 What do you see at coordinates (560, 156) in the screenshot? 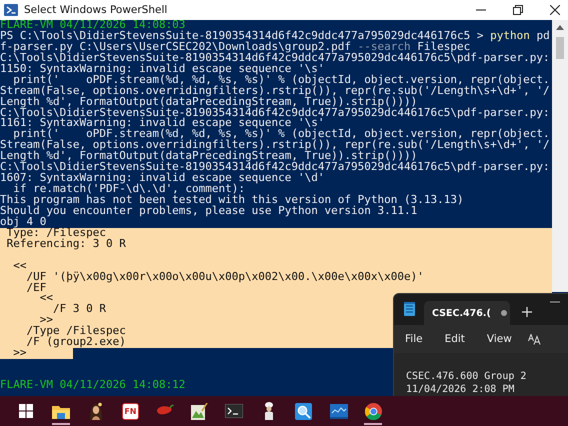
I see `scrollbar` at bounding box center [560, 156].